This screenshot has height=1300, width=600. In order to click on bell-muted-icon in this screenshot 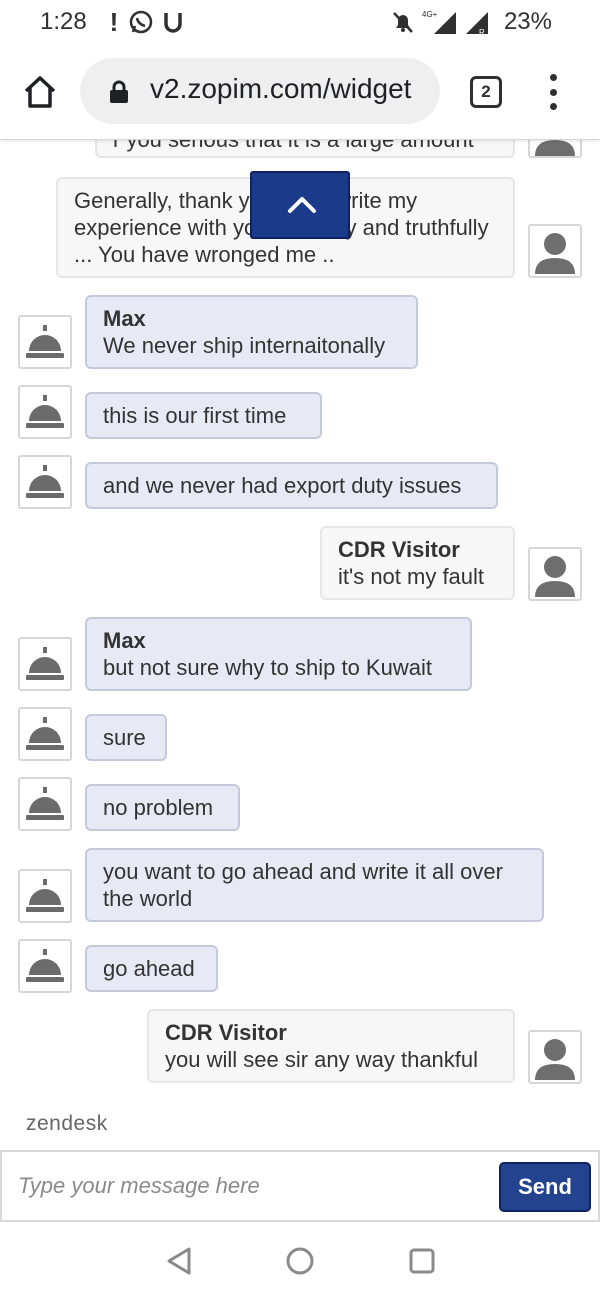, I will do `click(403, 22)`.